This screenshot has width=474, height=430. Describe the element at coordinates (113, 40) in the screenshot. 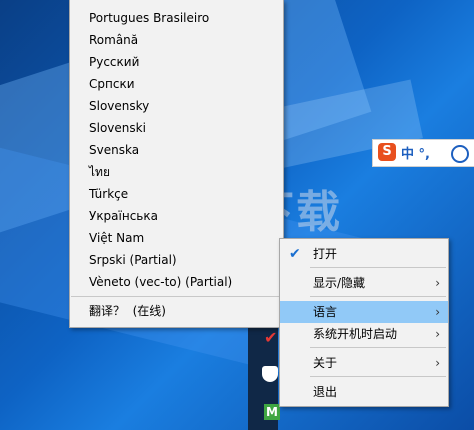

I see `language-item: Română` at that location.